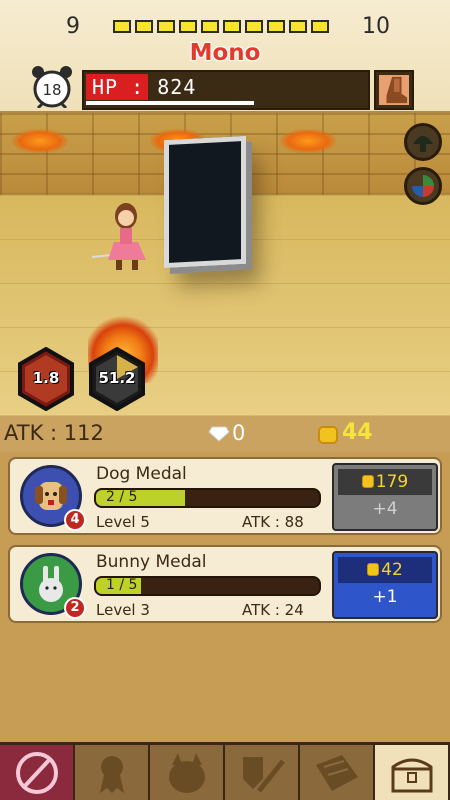  What do you see at coordinates (273, 522) in the screenshot?
I see `medal-atk: ATK : 88` at bounding box center [273, 522].